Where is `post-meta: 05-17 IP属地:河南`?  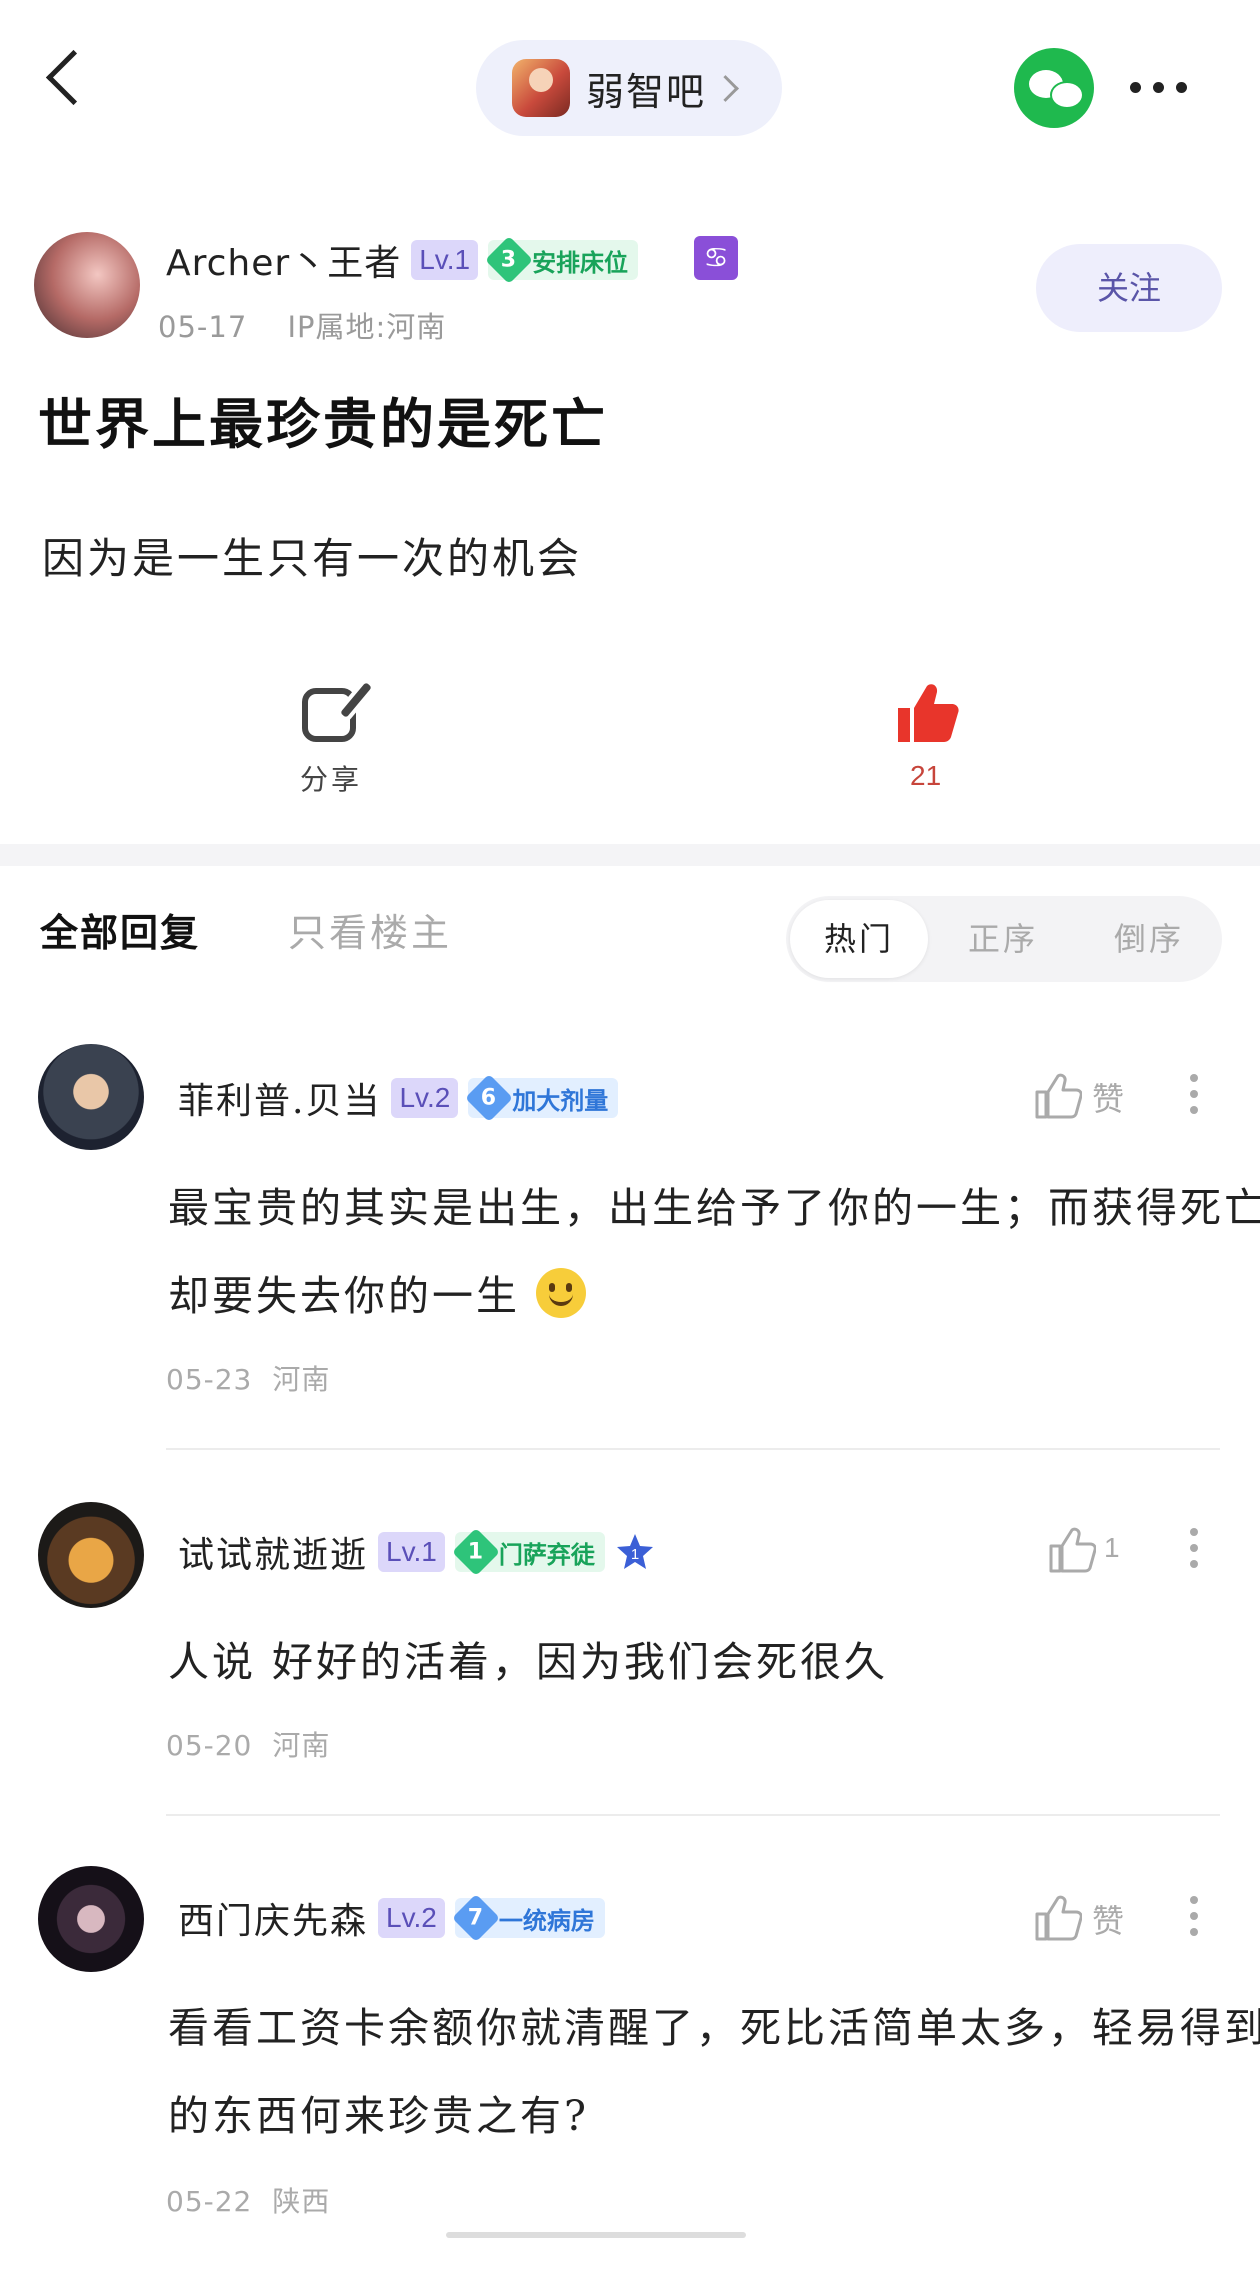 post-meta: 05-17 IP属地:河南 is located at coordinates (302, 325).